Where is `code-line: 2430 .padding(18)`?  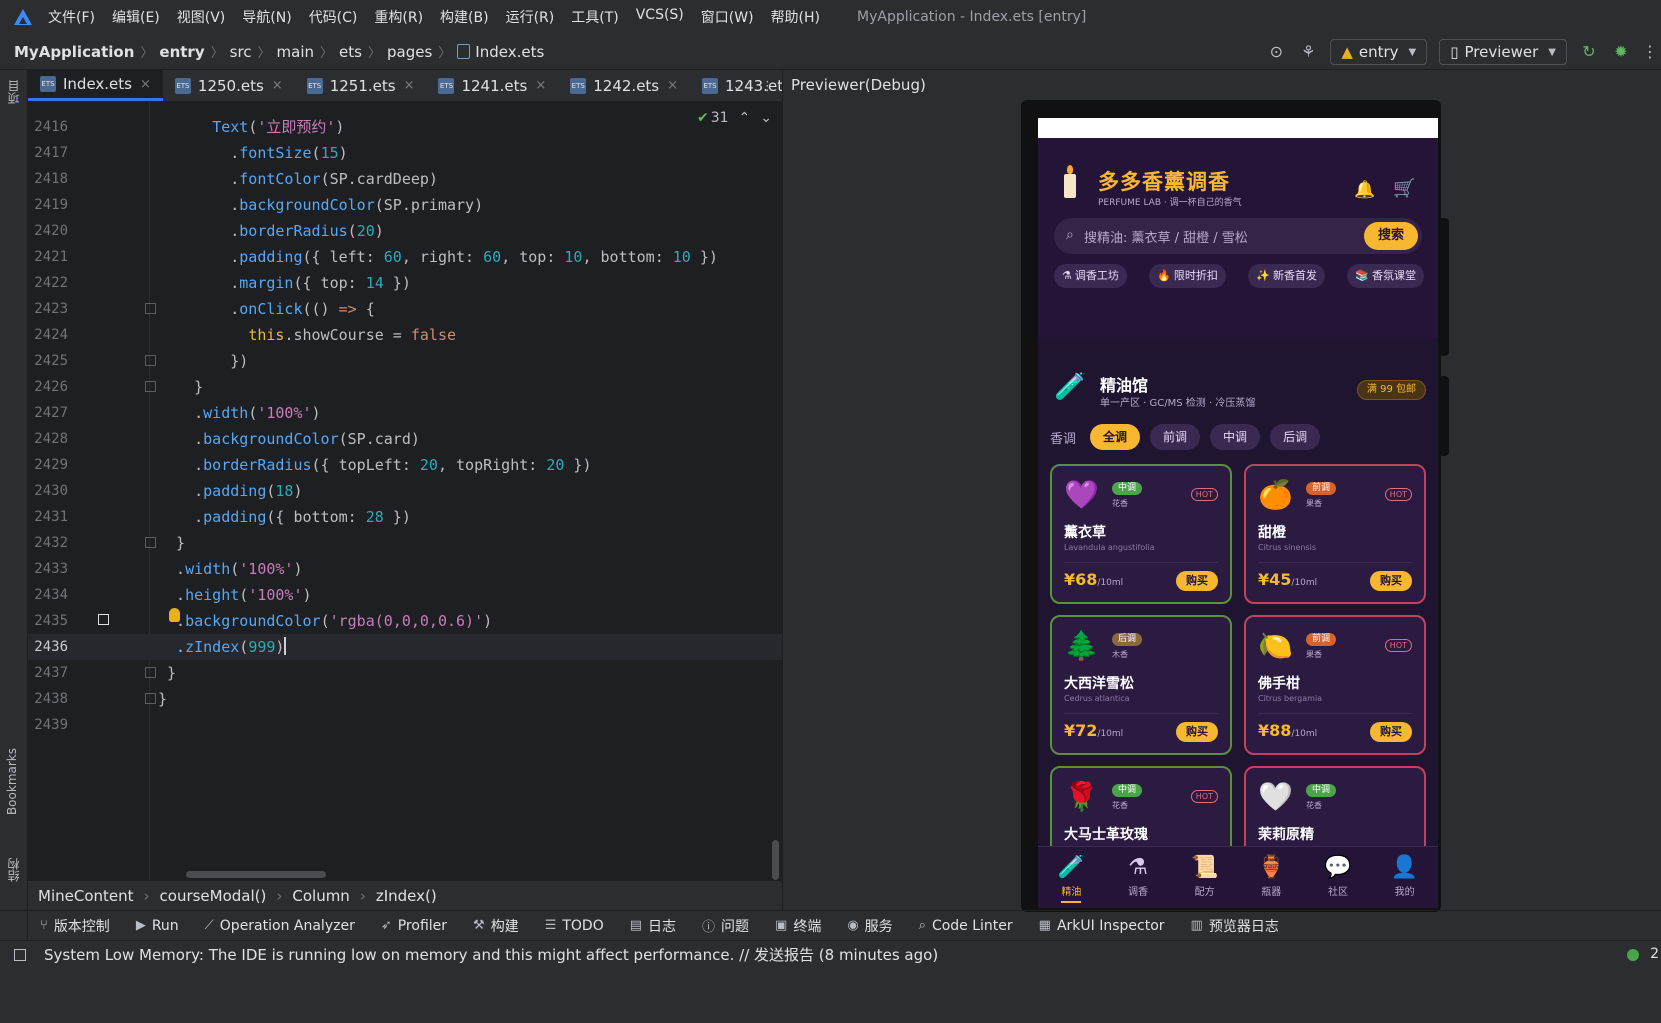
code-line: 2430 .padding(18) is located at coordinates (405, 491).